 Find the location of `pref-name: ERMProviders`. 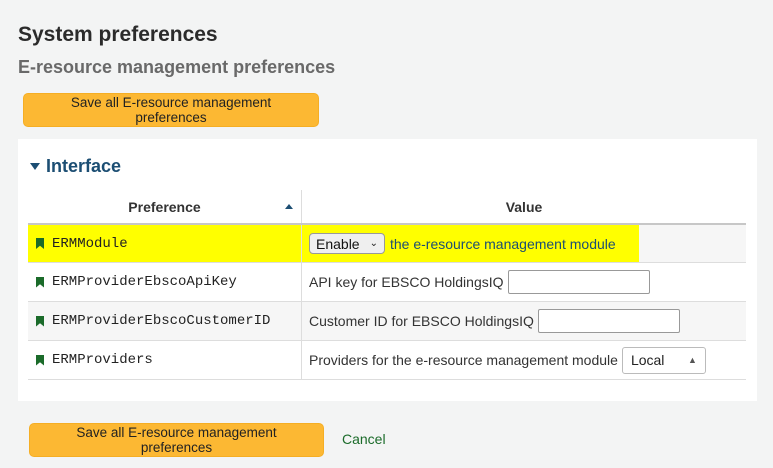

pref-name: ERMProviders is located at coordinates (102, 360).